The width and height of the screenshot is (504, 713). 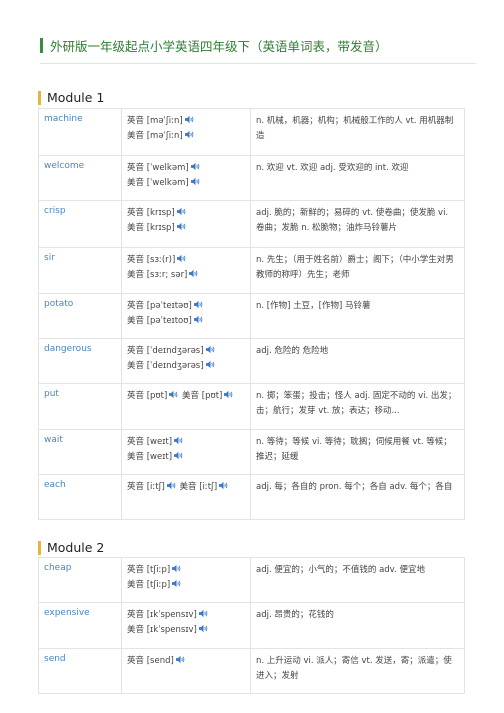 I want to click on definition-cell: n. 等待；等候 vi. 等待；耽搁；伺候用餐 vt. 等候；推迟；延缓, so click(x=357, y=452).